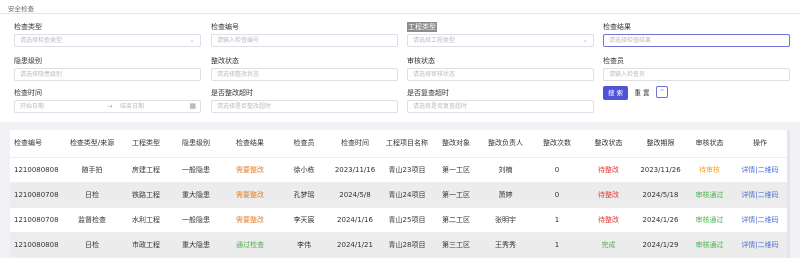 The image size is (800, 258). Describe the element at coordinates (662, 92) in the screenshot. I see `chevron-up-icon: ⌃` at that location.